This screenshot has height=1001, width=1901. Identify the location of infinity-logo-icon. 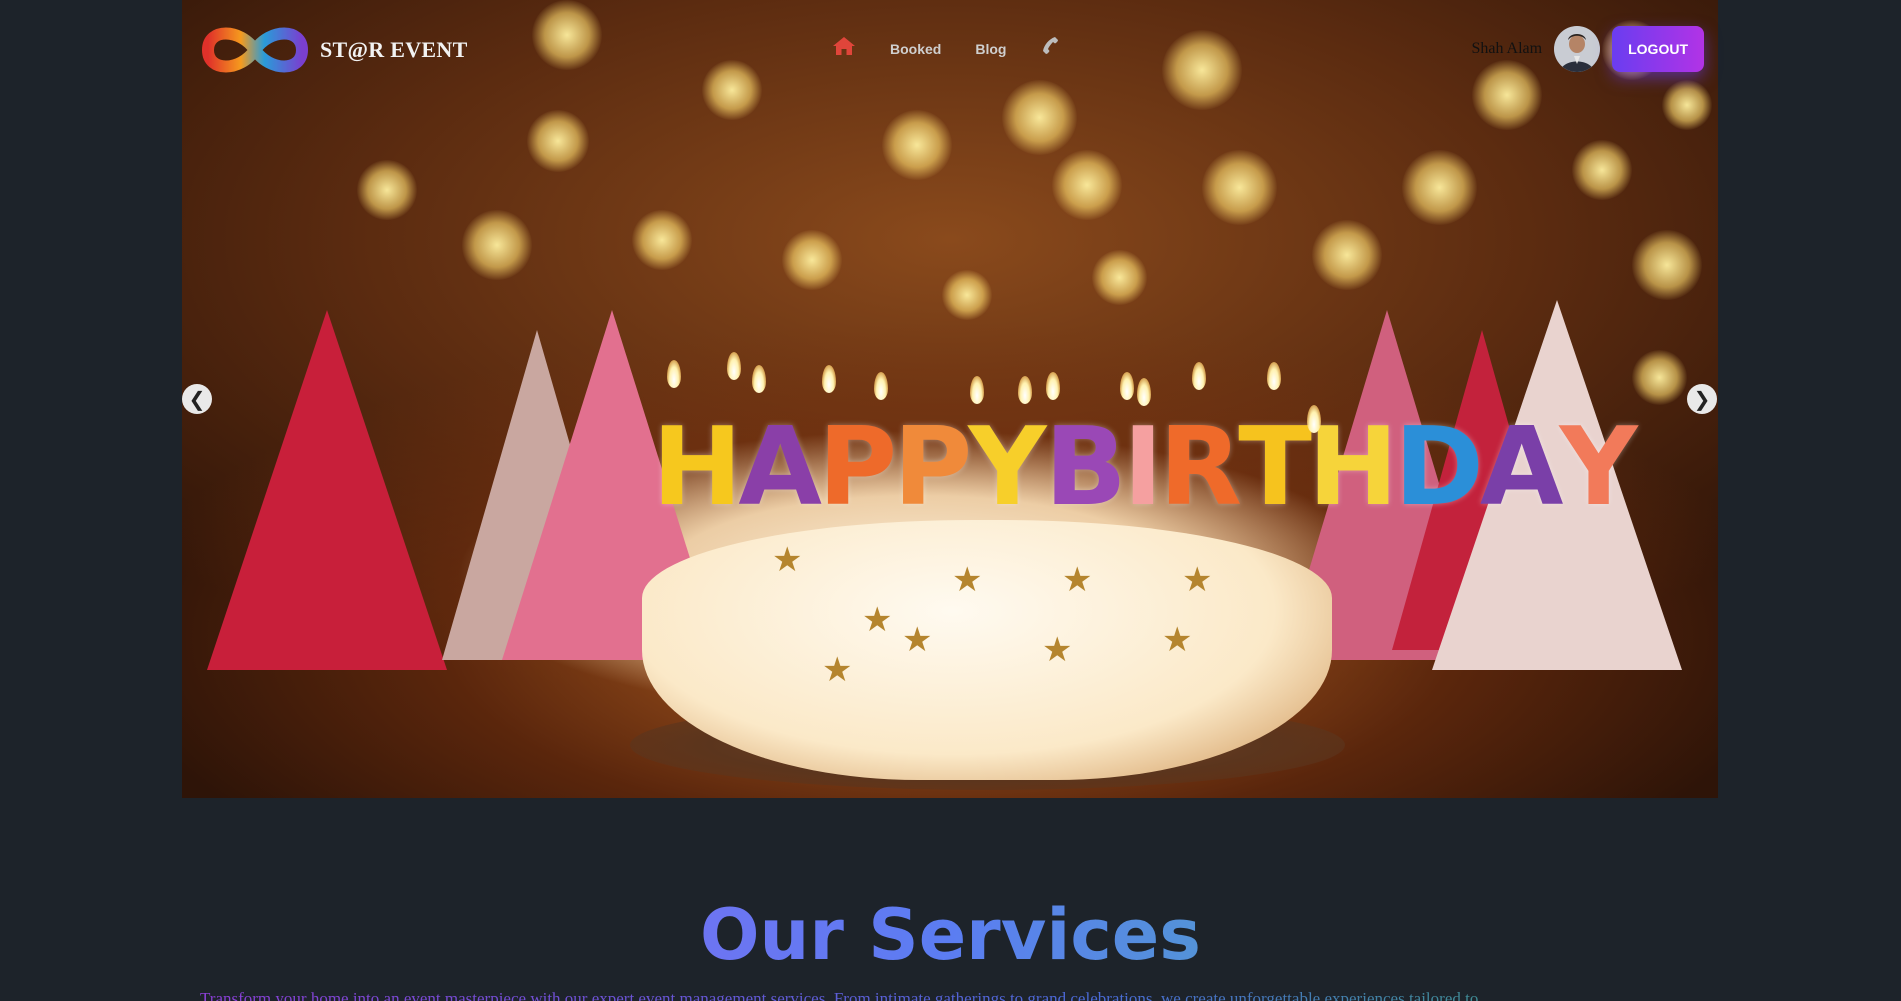
(255, 50).